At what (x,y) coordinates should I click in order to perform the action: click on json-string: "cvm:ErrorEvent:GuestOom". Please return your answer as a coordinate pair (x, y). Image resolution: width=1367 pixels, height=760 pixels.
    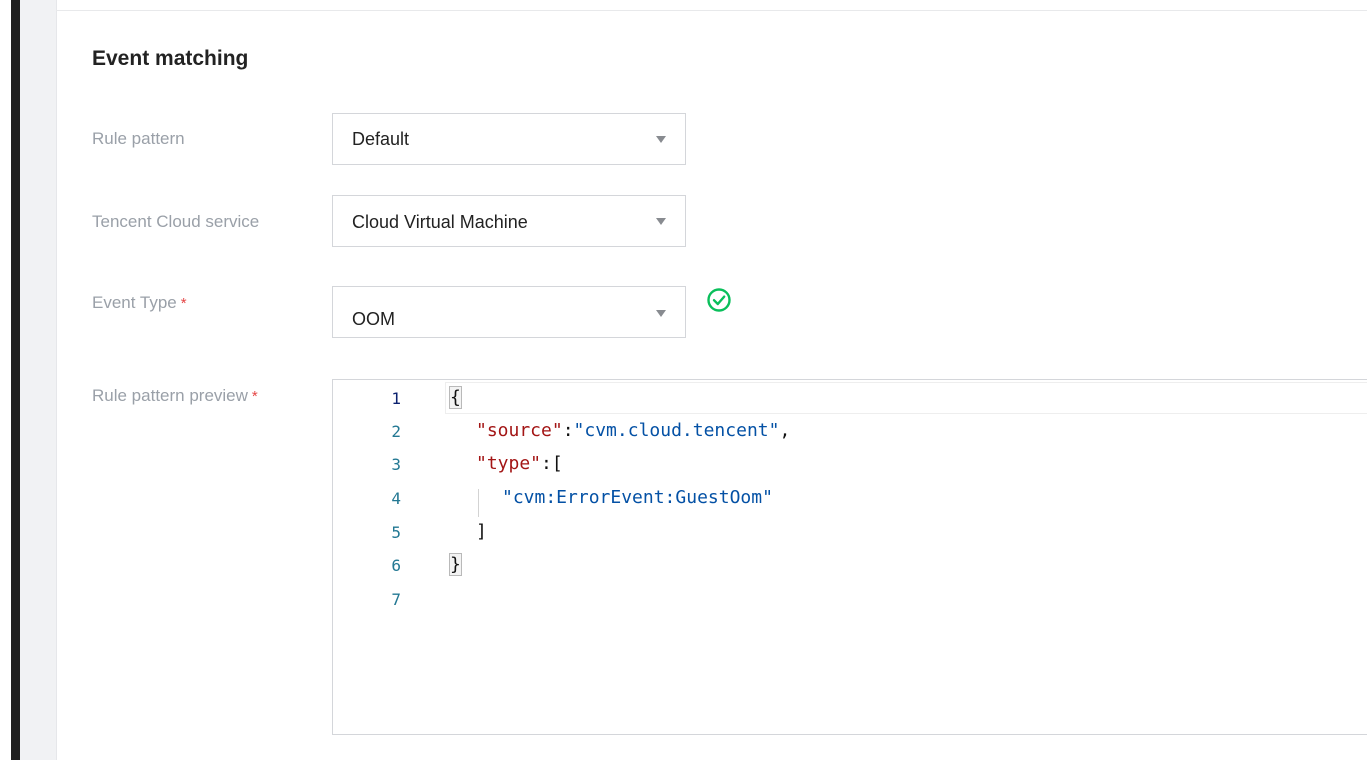
    Looking at the image, I should click on (637, 497).